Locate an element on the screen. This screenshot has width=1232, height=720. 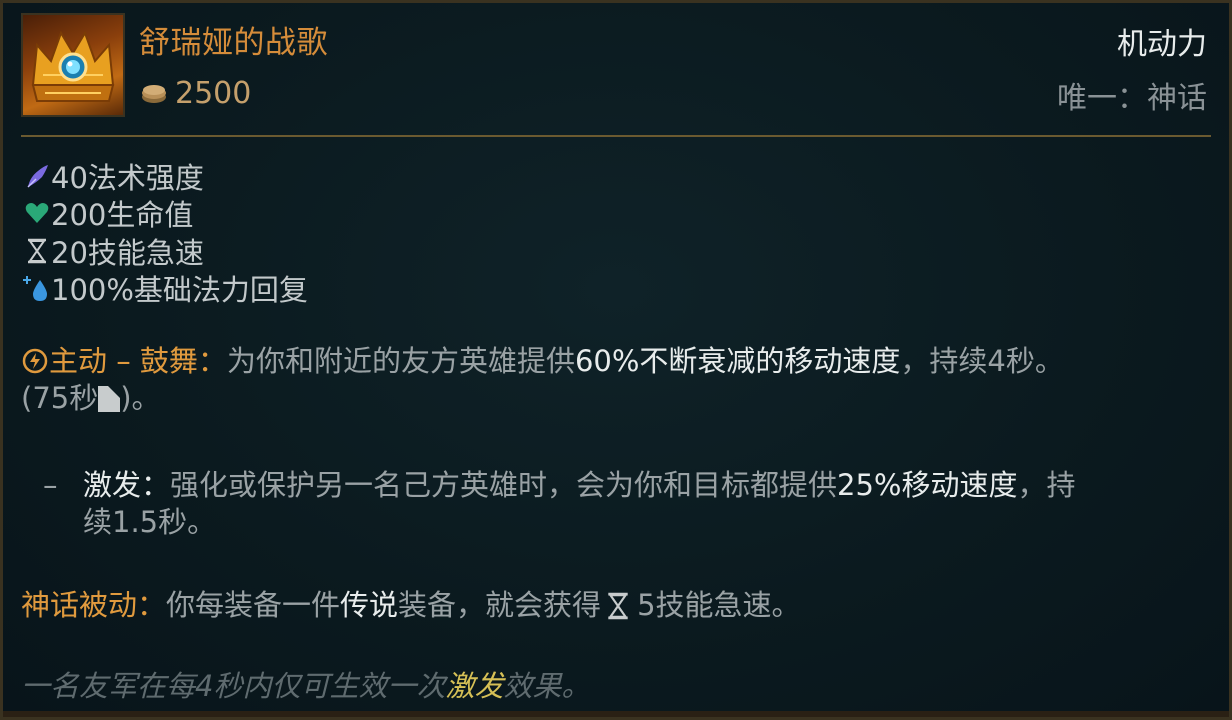
flavor-text: 一名友军在每4秒内仅可生效一次激发效果。 is located at coordinates (305, 684).